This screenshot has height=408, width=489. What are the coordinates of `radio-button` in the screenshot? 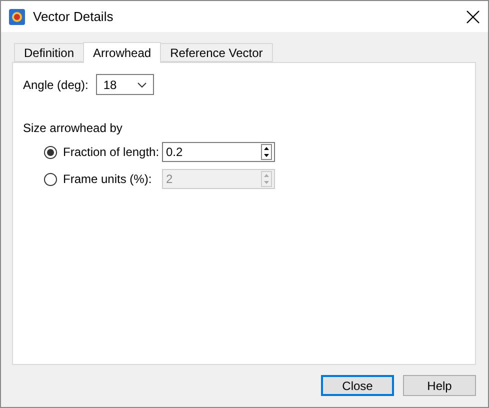 It's located at (50, 152).